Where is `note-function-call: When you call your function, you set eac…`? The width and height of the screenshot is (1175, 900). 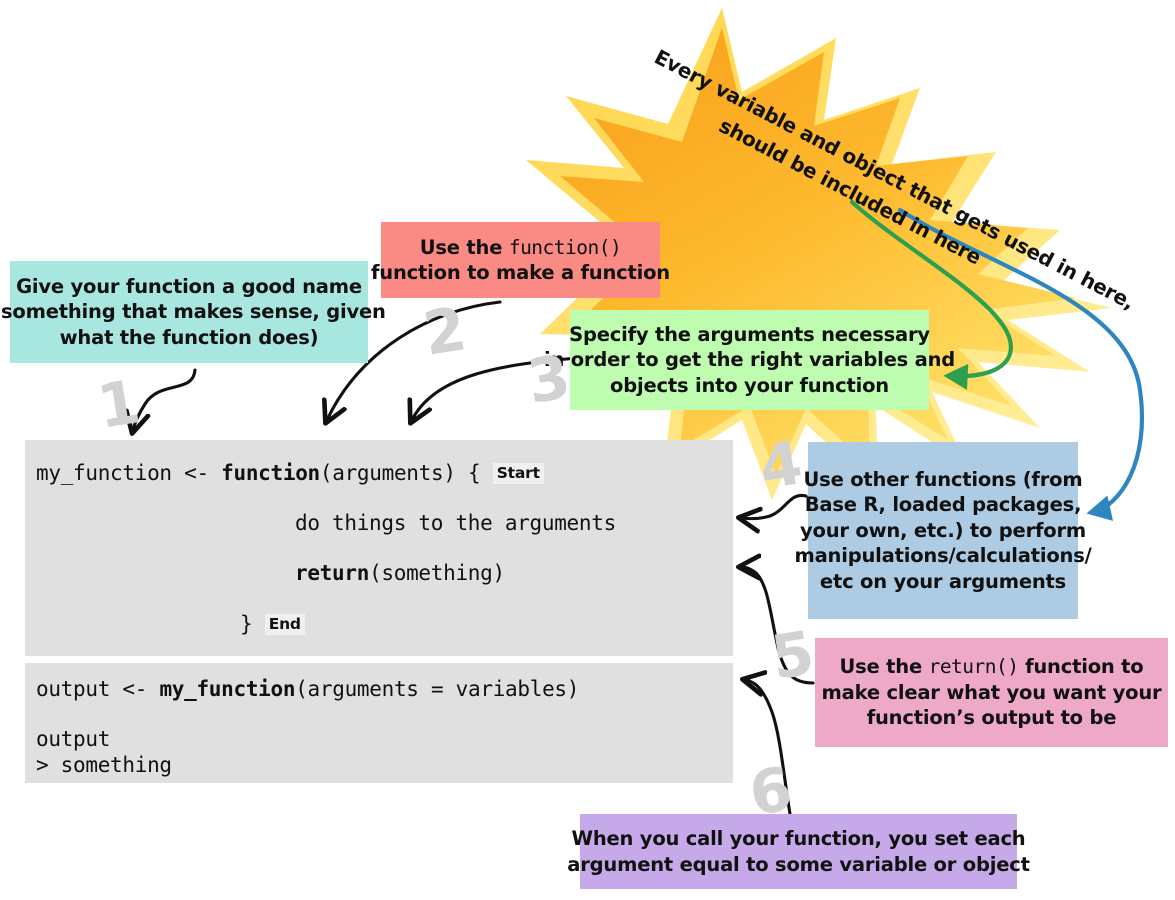
note-function-call: When you call your function, you set eac… is located at coordinates (798, 851).